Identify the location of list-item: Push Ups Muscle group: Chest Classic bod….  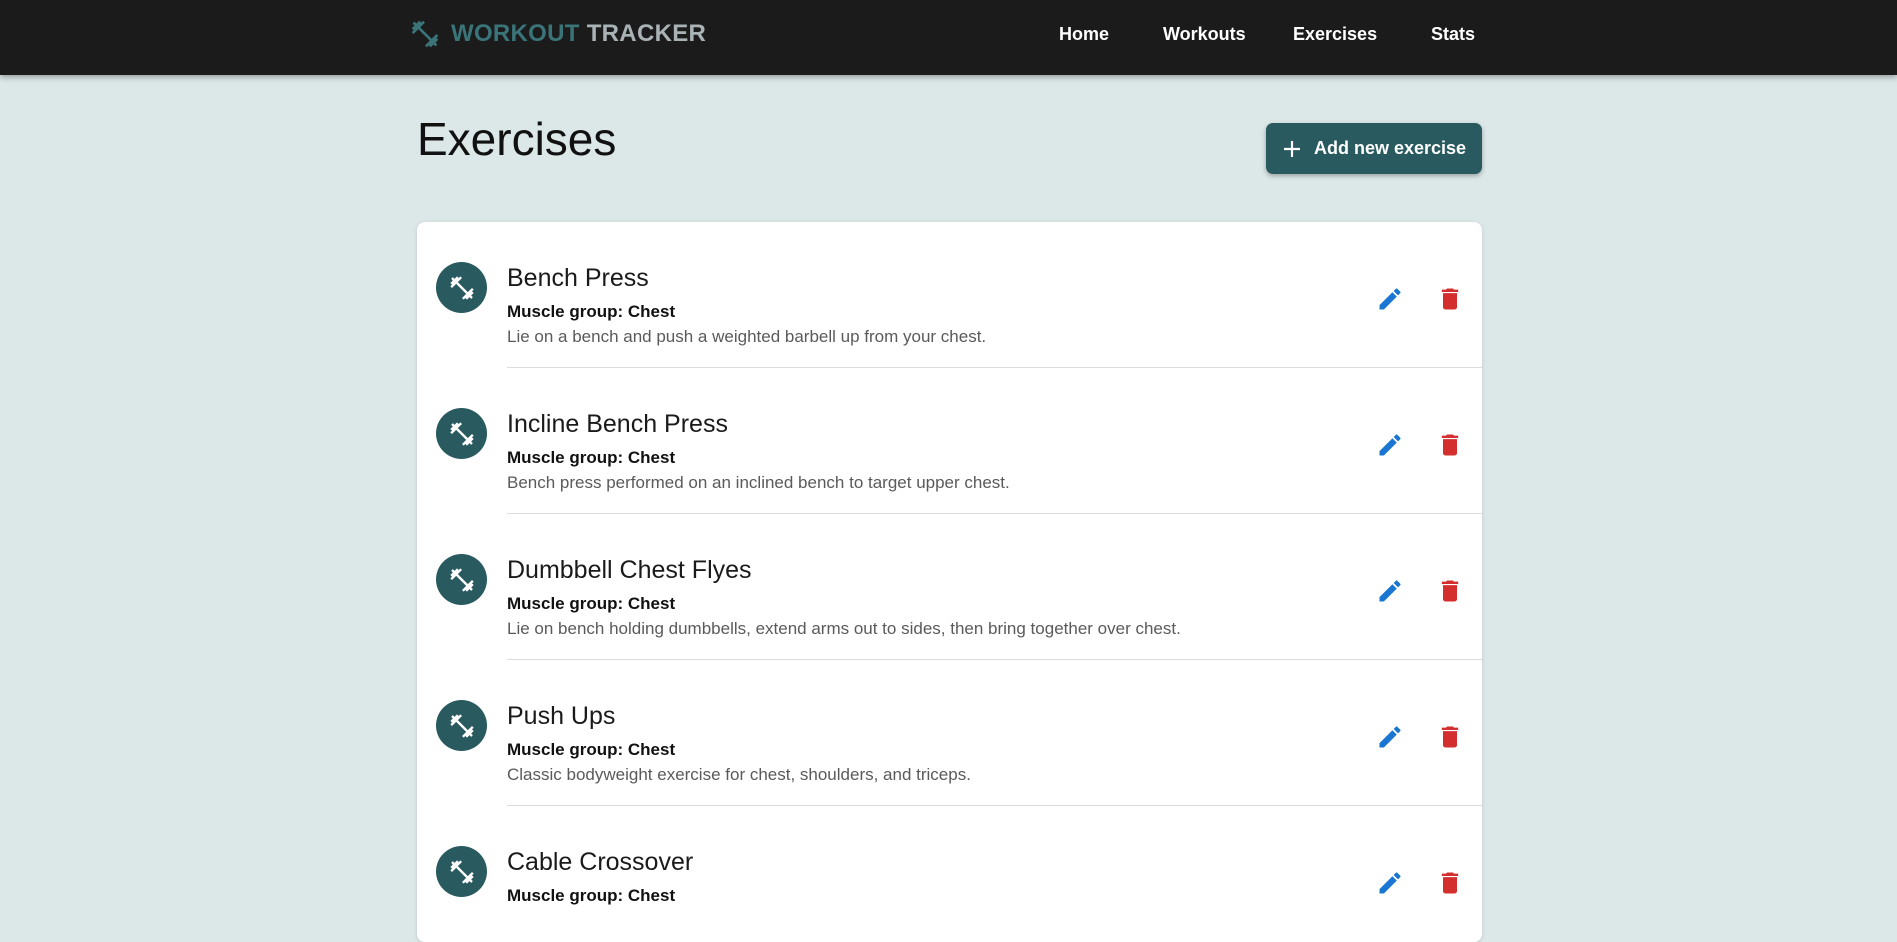
(949, 733).